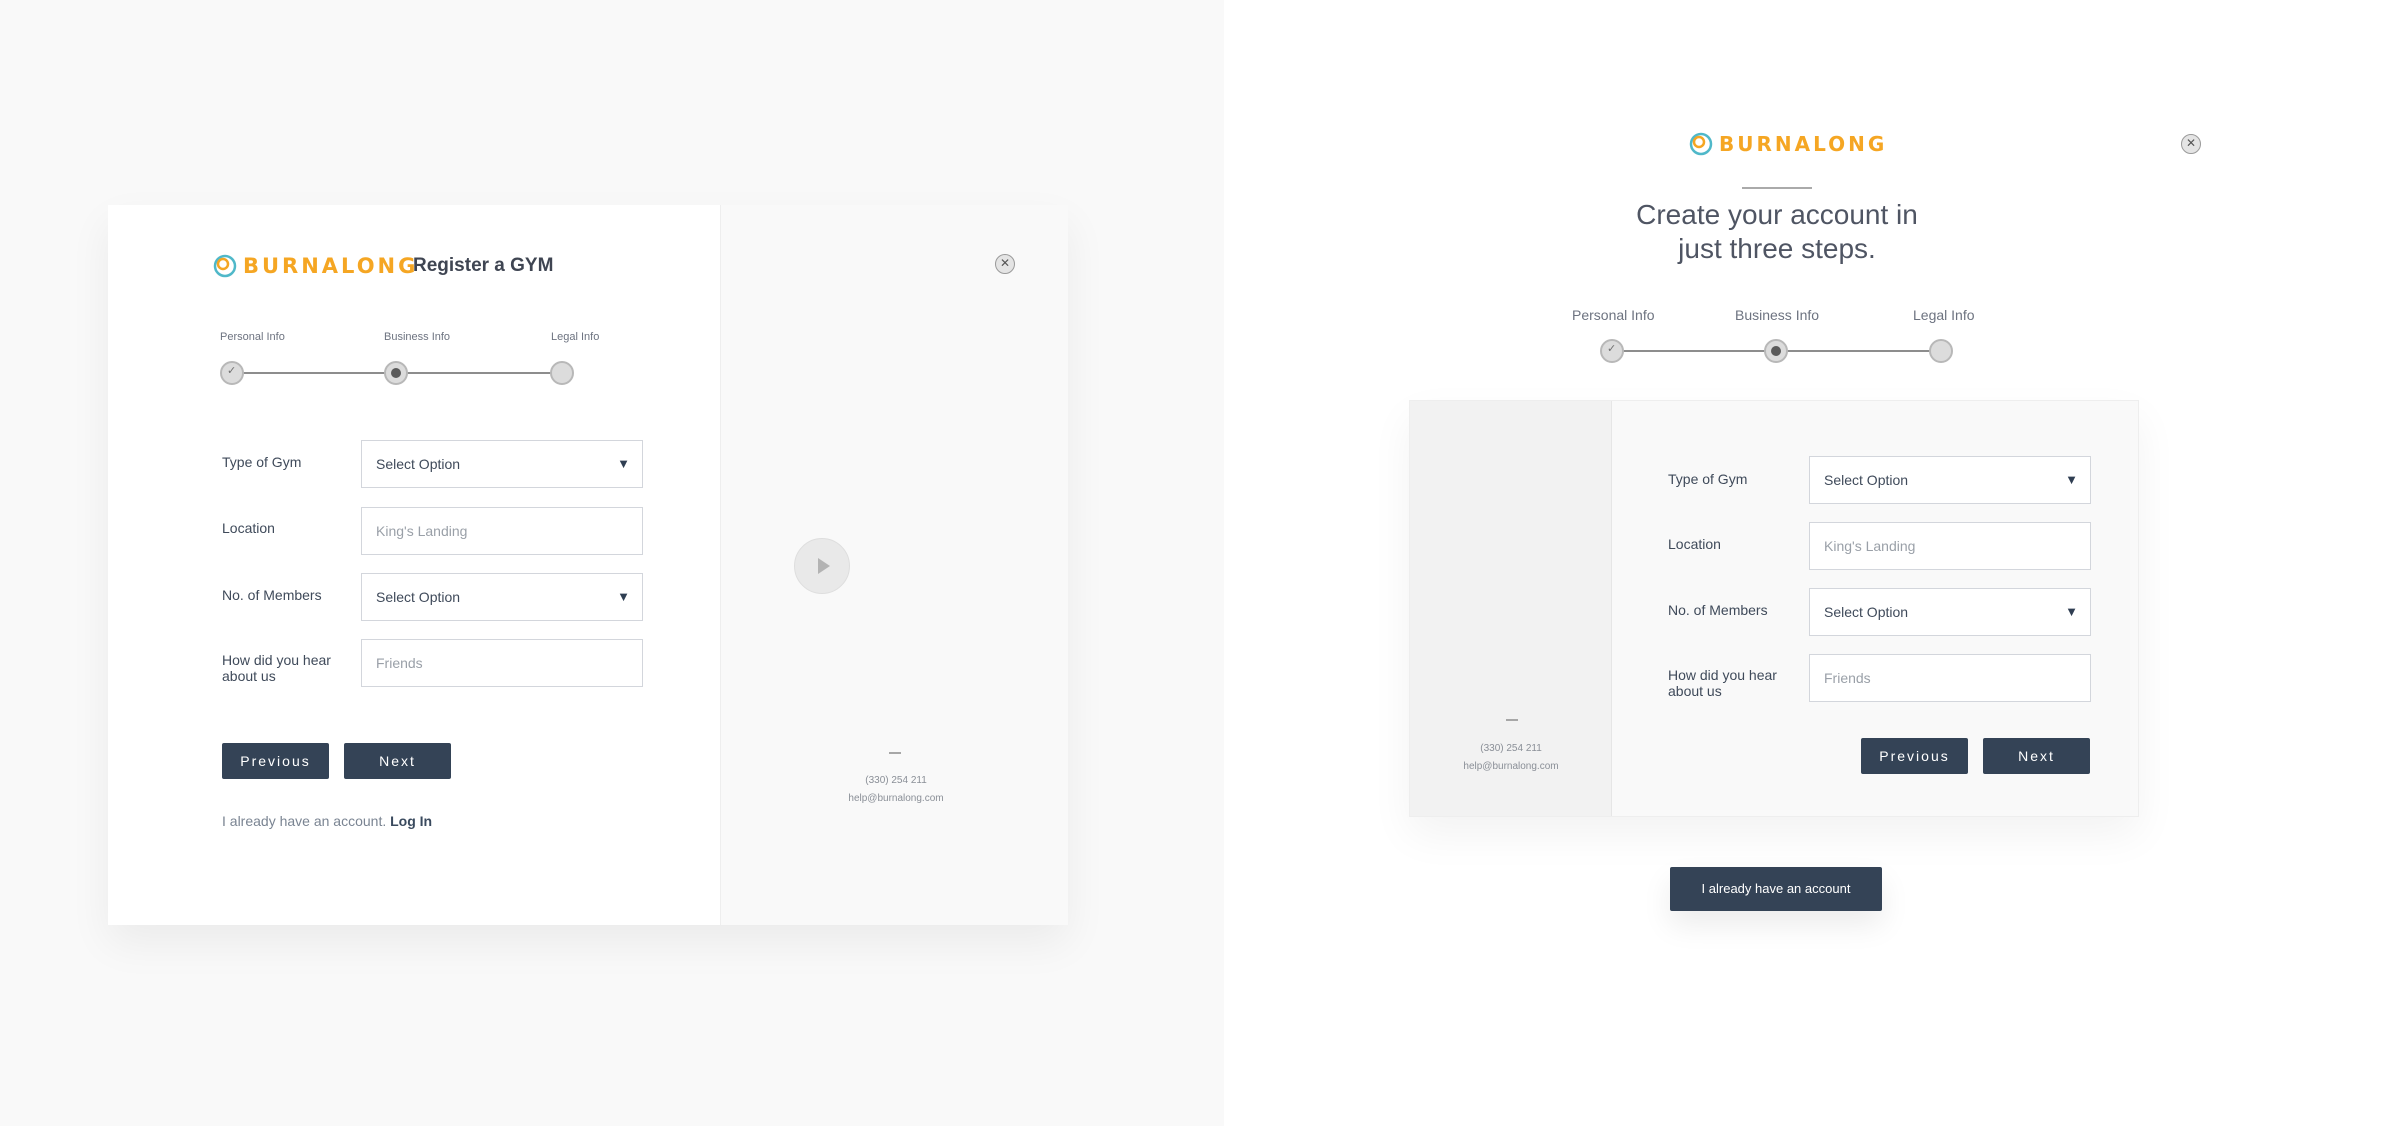  What do you see at coordinates (304, 821) in the screenshot?
I see `login-prompt-text: I already have an account.` at bounding box center [304, 821].